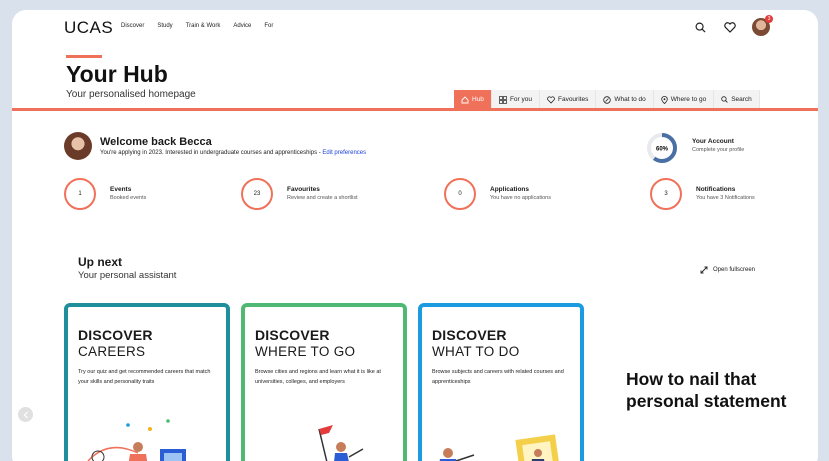 Image resolution: width=829 pixels, height=461 pixels. What do you see at coordinates (164, 26) in the screenshot?
I see `nav-study: Study` at bounding box center [164, 26].